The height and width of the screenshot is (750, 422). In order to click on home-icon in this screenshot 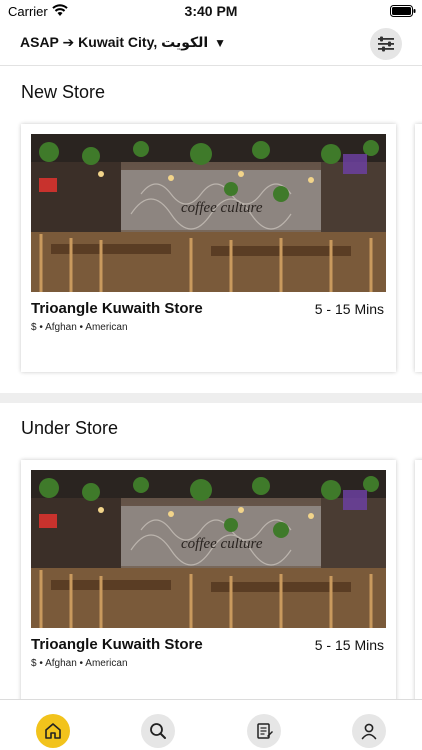, I will do `click(53, 731)`.